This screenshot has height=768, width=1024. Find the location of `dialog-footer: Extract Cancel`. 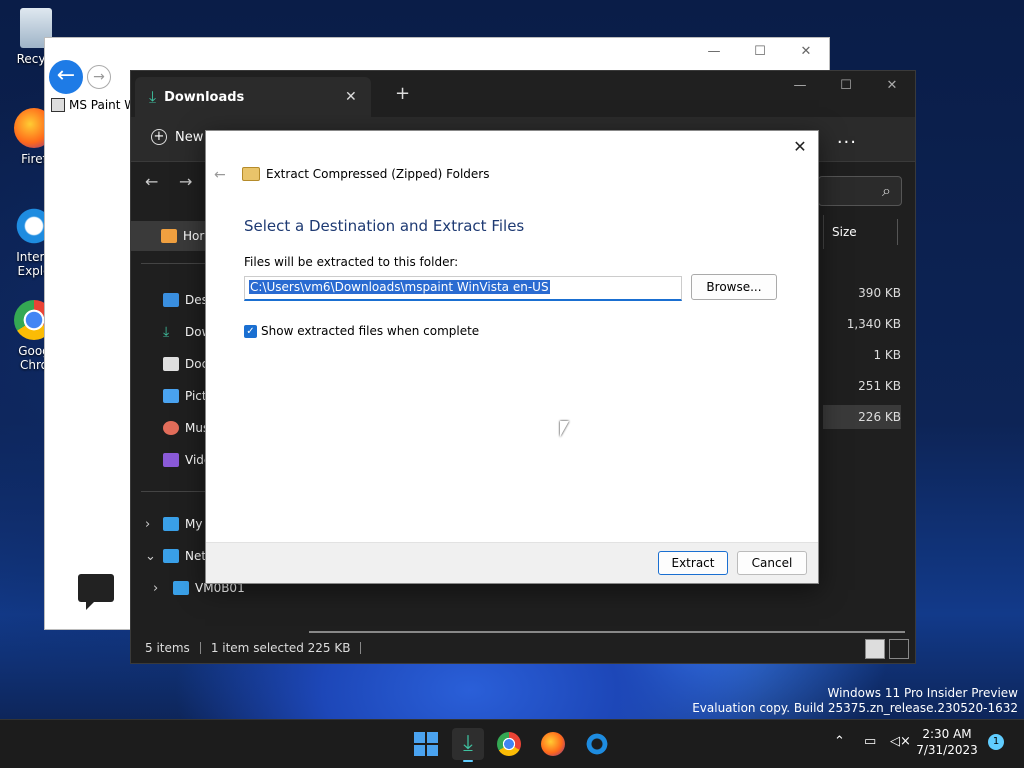

dialog-footer: Extract Cancel is located at coordinates (512, 562).